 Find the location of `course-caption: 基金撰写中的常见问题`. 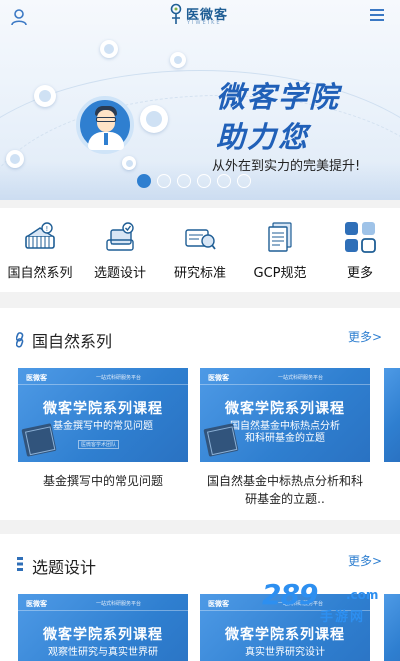

course-caption: 基金撰写中的常见问题 is located at coordinates (102, 481).